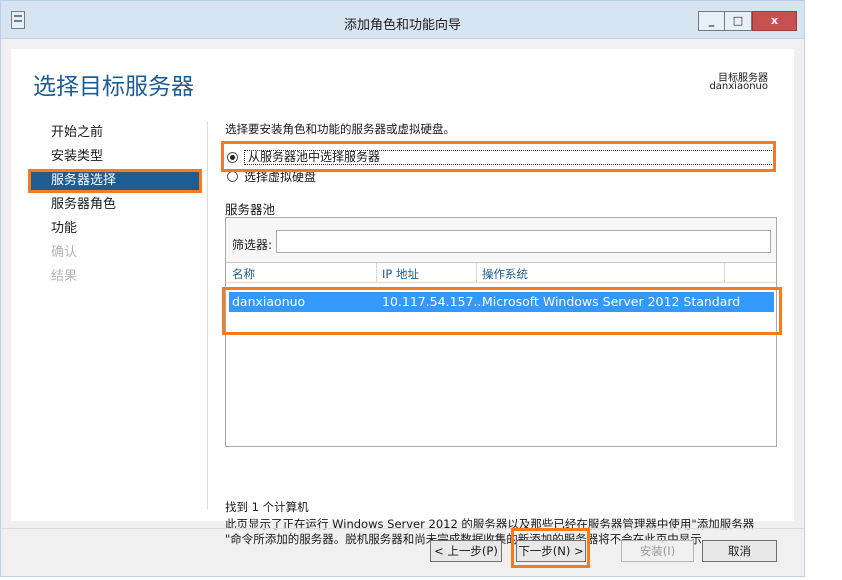  Describe the element at coordinates (523, 241) in the screenshot. I see `filter-input` at that location.